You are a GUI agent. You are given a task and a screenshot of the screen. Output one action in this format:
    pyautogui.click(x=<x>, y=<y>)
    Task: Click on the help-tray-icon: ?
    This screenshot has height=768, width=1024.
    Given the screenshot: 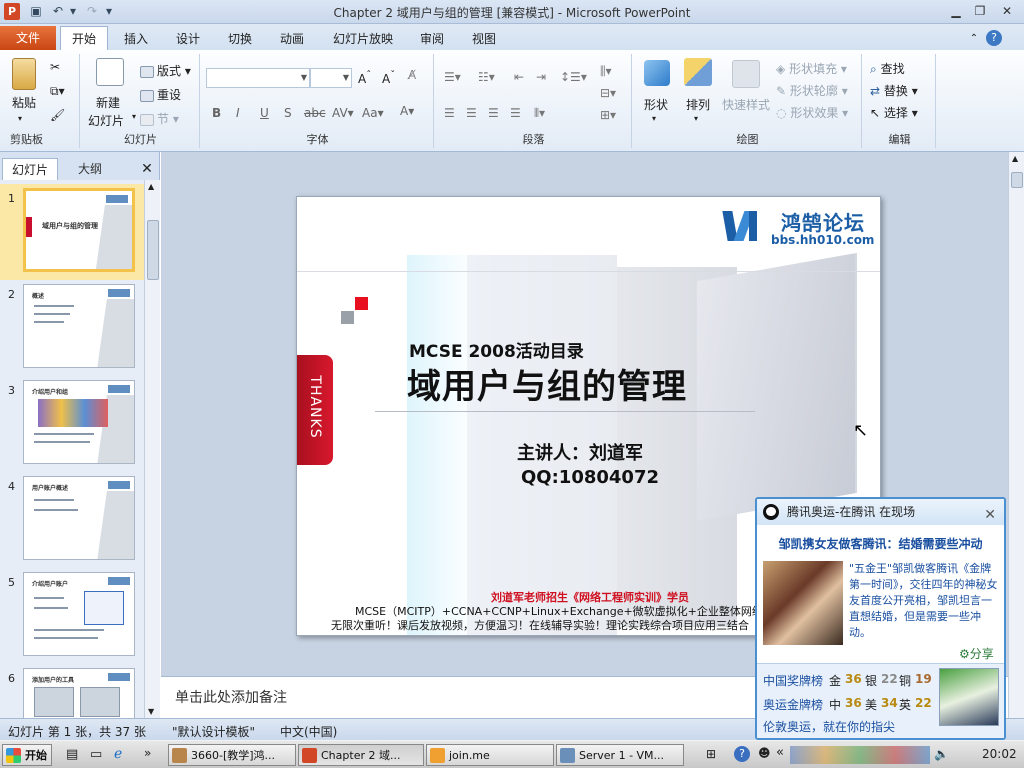 What is the action you would take?
    pyautogui.click(x=742, y=754)
    